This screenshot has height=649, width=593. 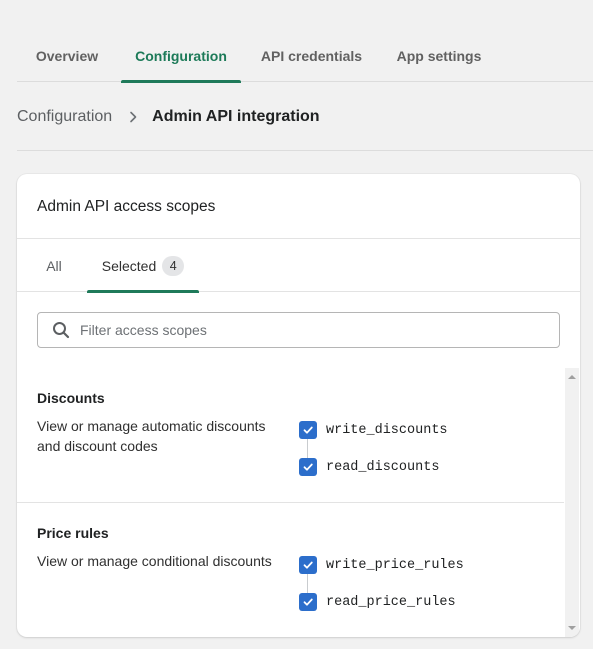 I want to click on scope-name: write_price_rules, so click(x=395, y=565).